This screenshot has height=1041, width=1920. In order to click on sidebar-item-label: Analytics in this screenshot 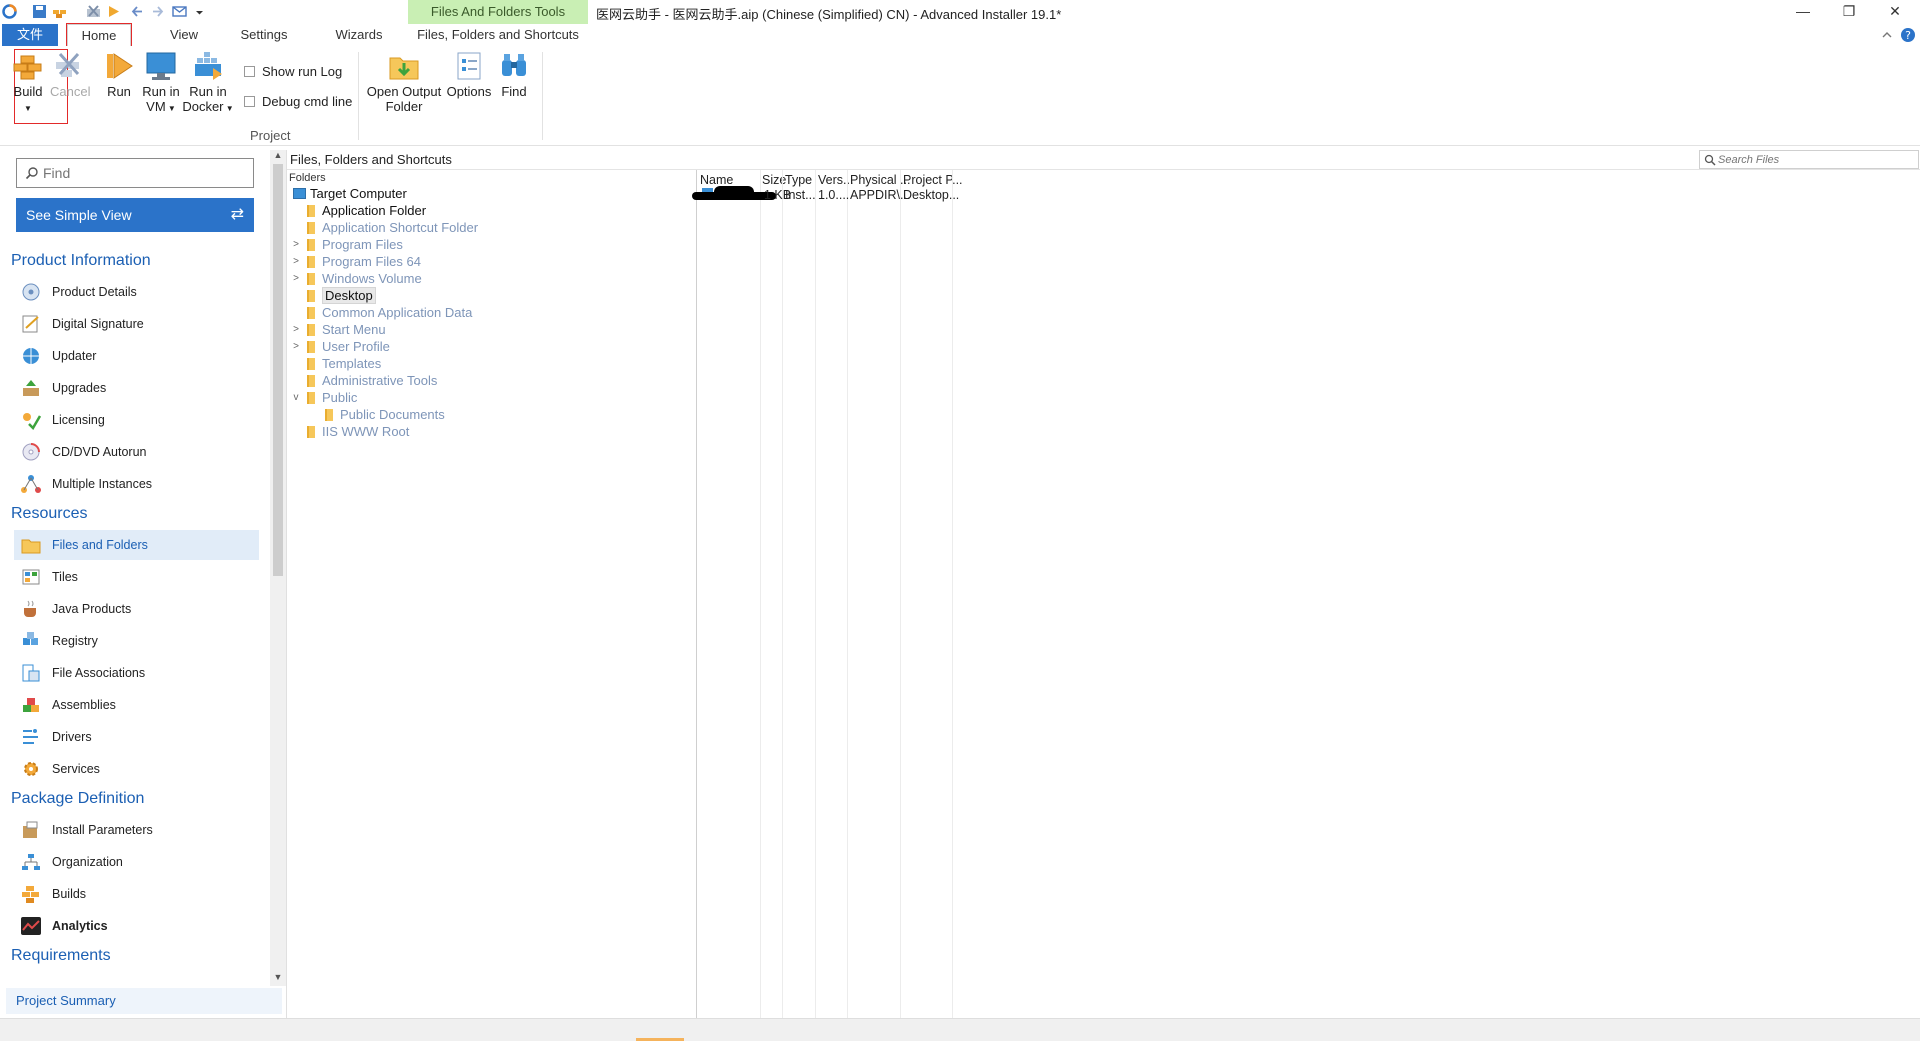, I will do `click(80, 926)`.